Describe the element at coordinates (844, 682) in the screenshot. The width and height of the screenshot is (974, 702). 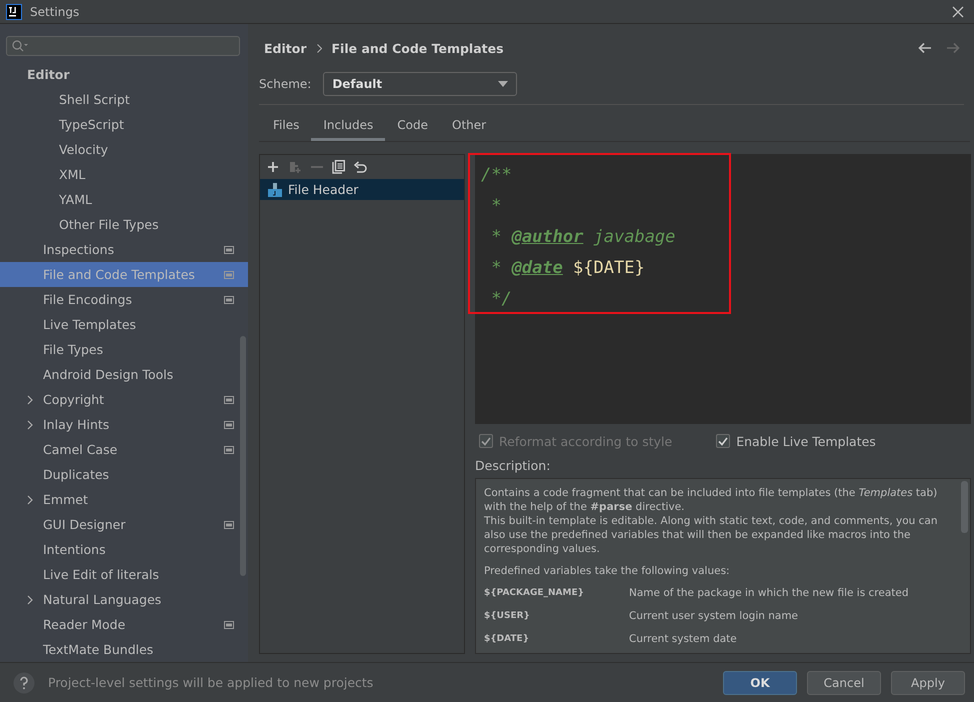
I see `dialog-button: Cancel` at that location.